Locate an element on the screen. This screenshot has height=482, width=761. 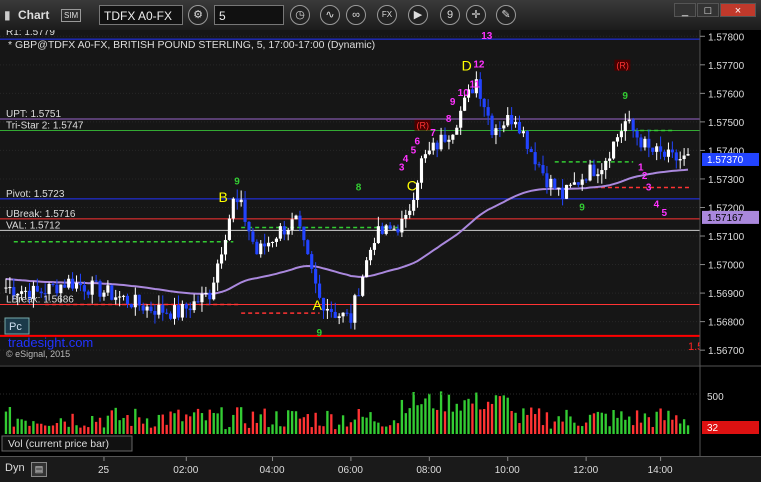
volume-label: Vol (current price bar) is located at coordinates (58, 444).